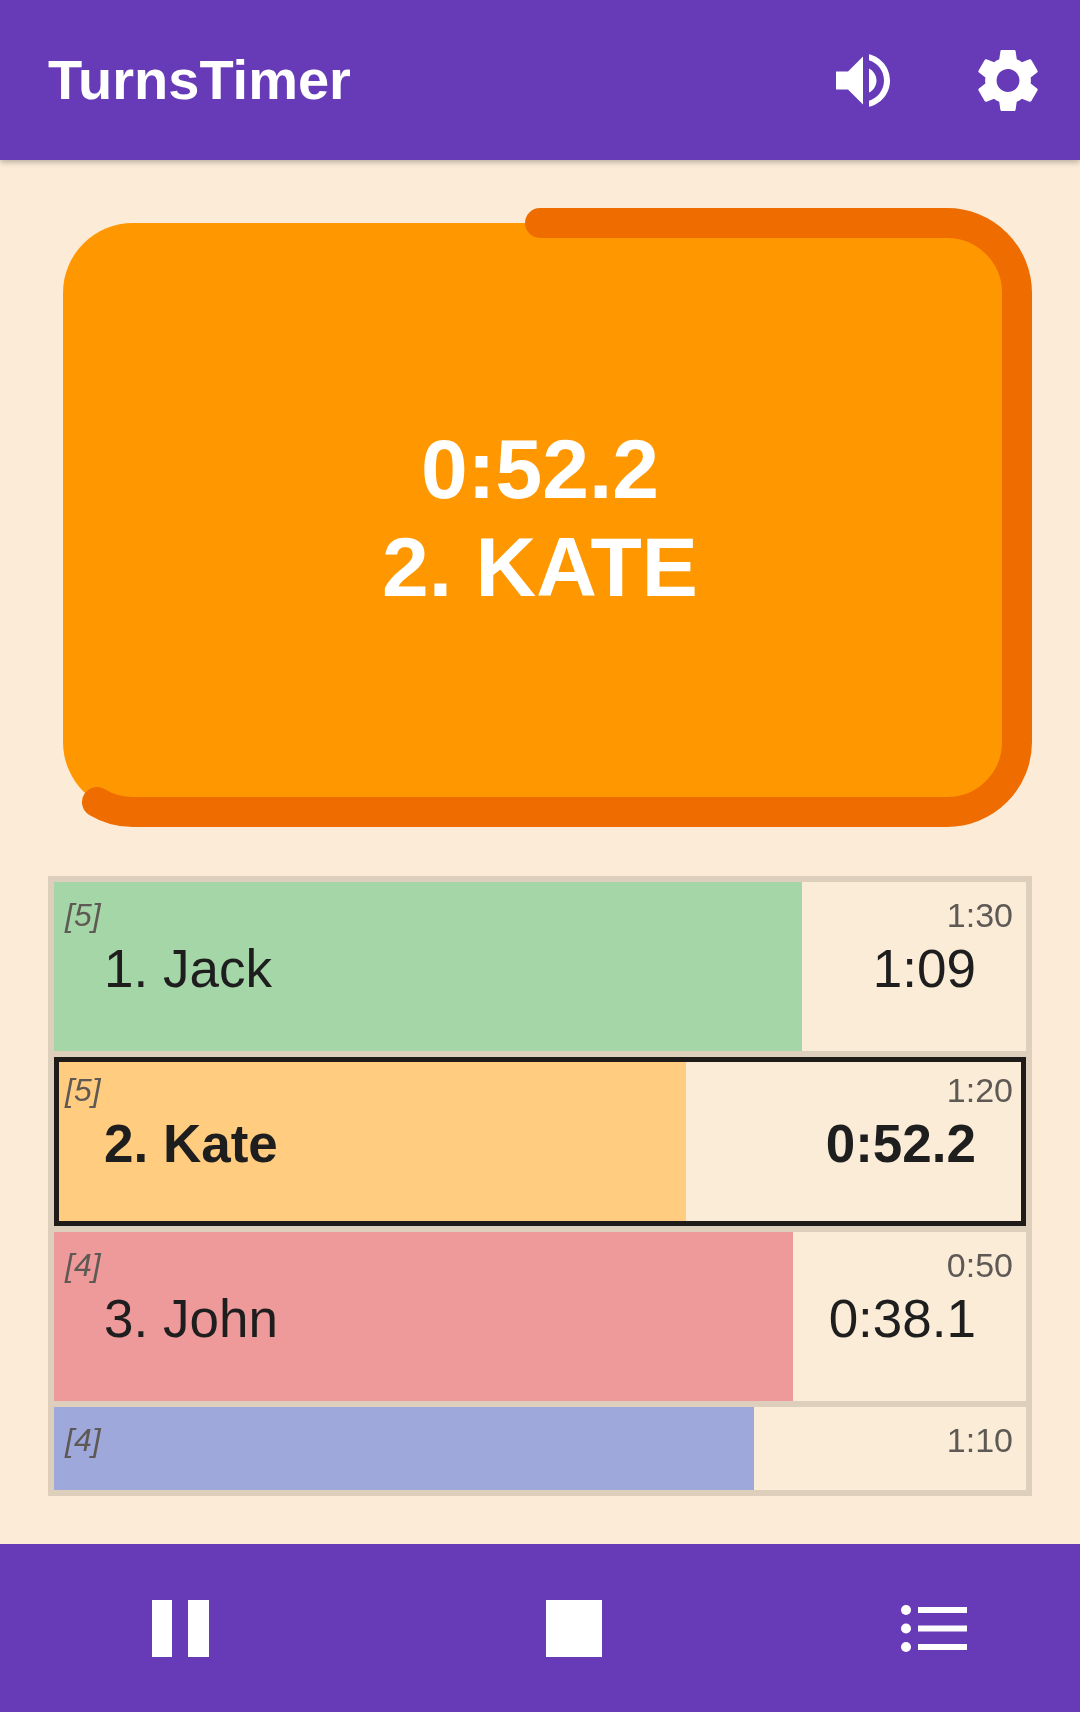 This screenshot has width=1080, height=1712. Describe the element at coordinates (979, 915) in the screenshot. I see `time-limit: 1:30` at that location.